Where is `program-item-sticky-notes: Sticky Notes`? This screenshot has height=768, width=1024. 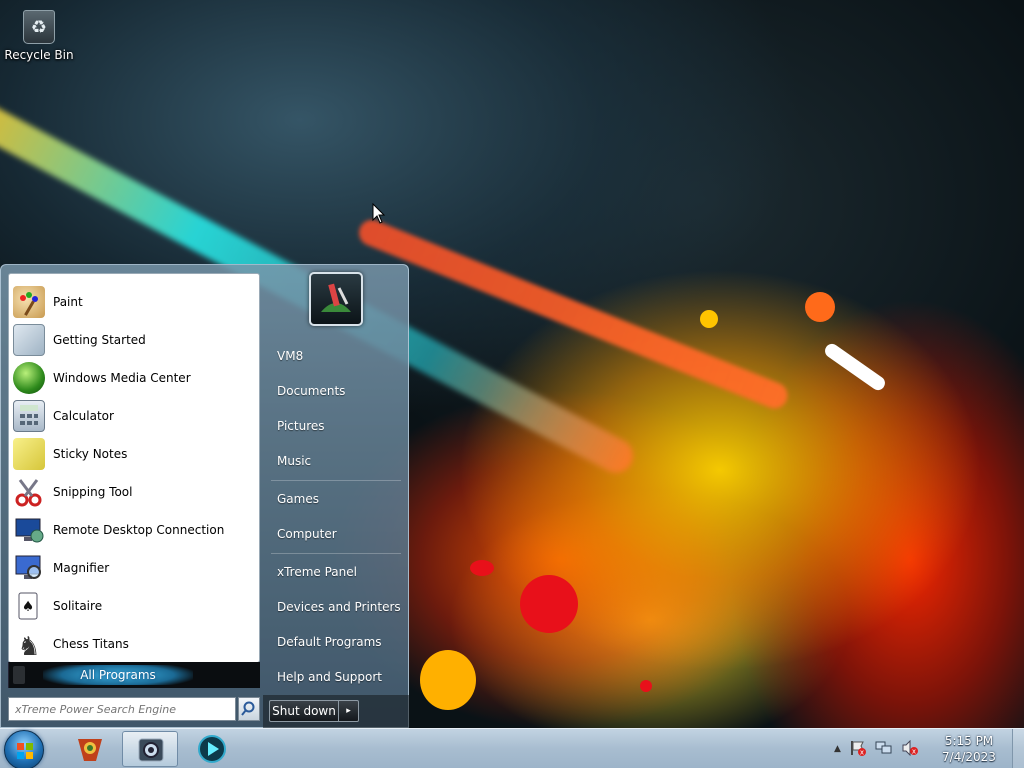
program-item-sticky-notes: Sticky Notes is located at coordinates (135, 454).